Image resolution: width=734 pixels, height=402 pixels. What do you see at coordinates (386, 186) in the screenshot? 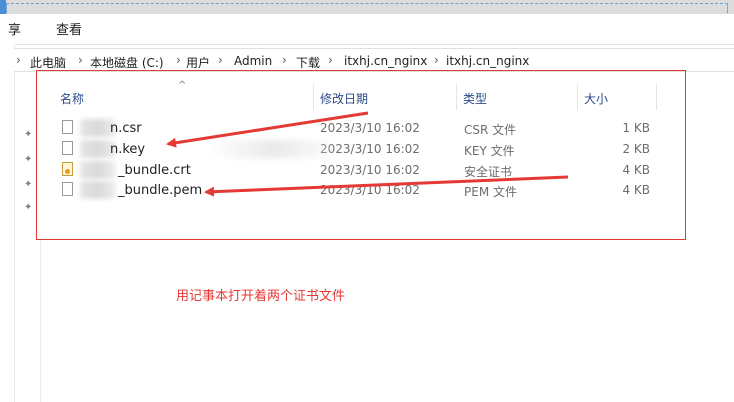
I see `arrow-to-pem-file` at bounding box center [386, 186].